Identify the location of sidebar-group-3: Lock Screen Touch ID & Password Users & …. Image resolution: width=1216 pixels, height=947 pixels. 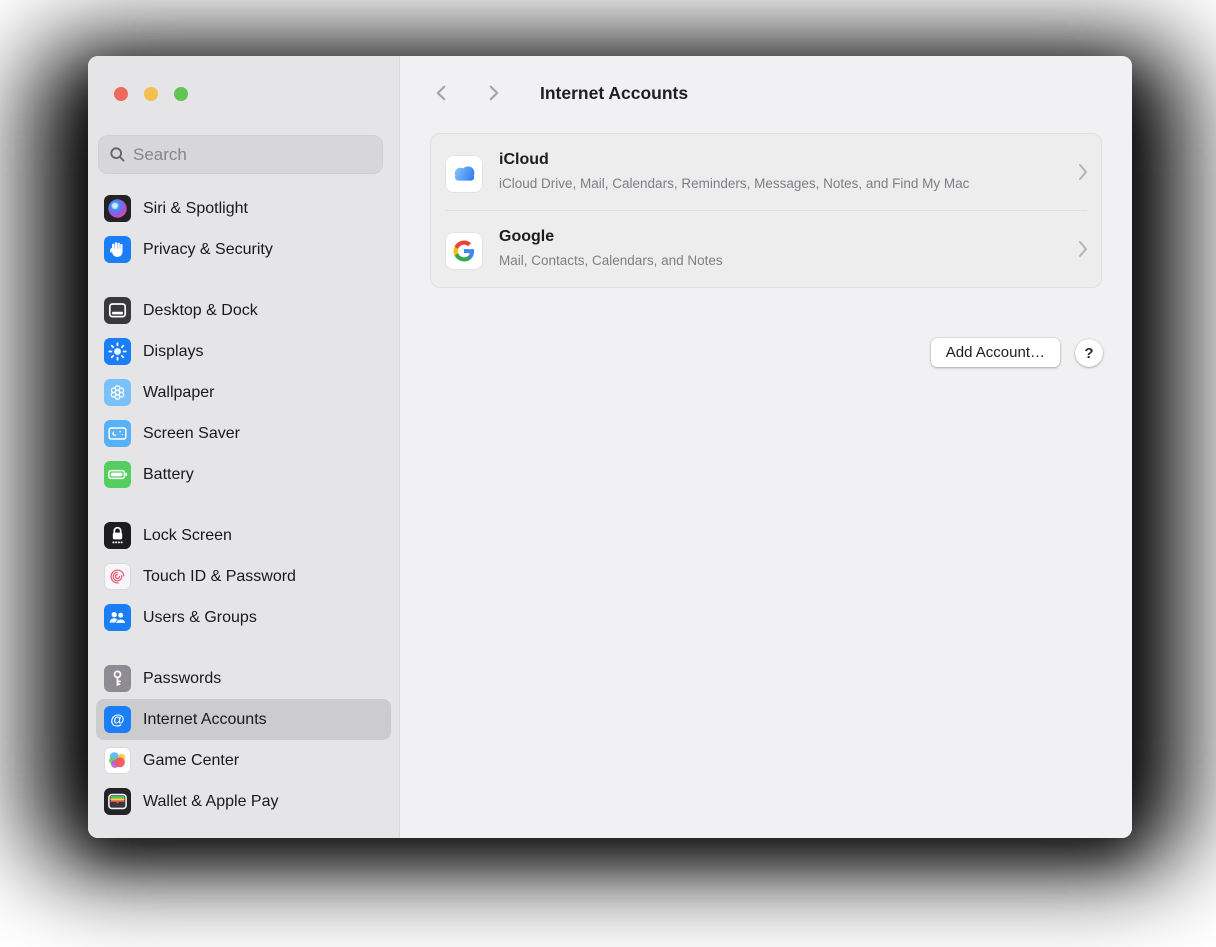
(243, 576).